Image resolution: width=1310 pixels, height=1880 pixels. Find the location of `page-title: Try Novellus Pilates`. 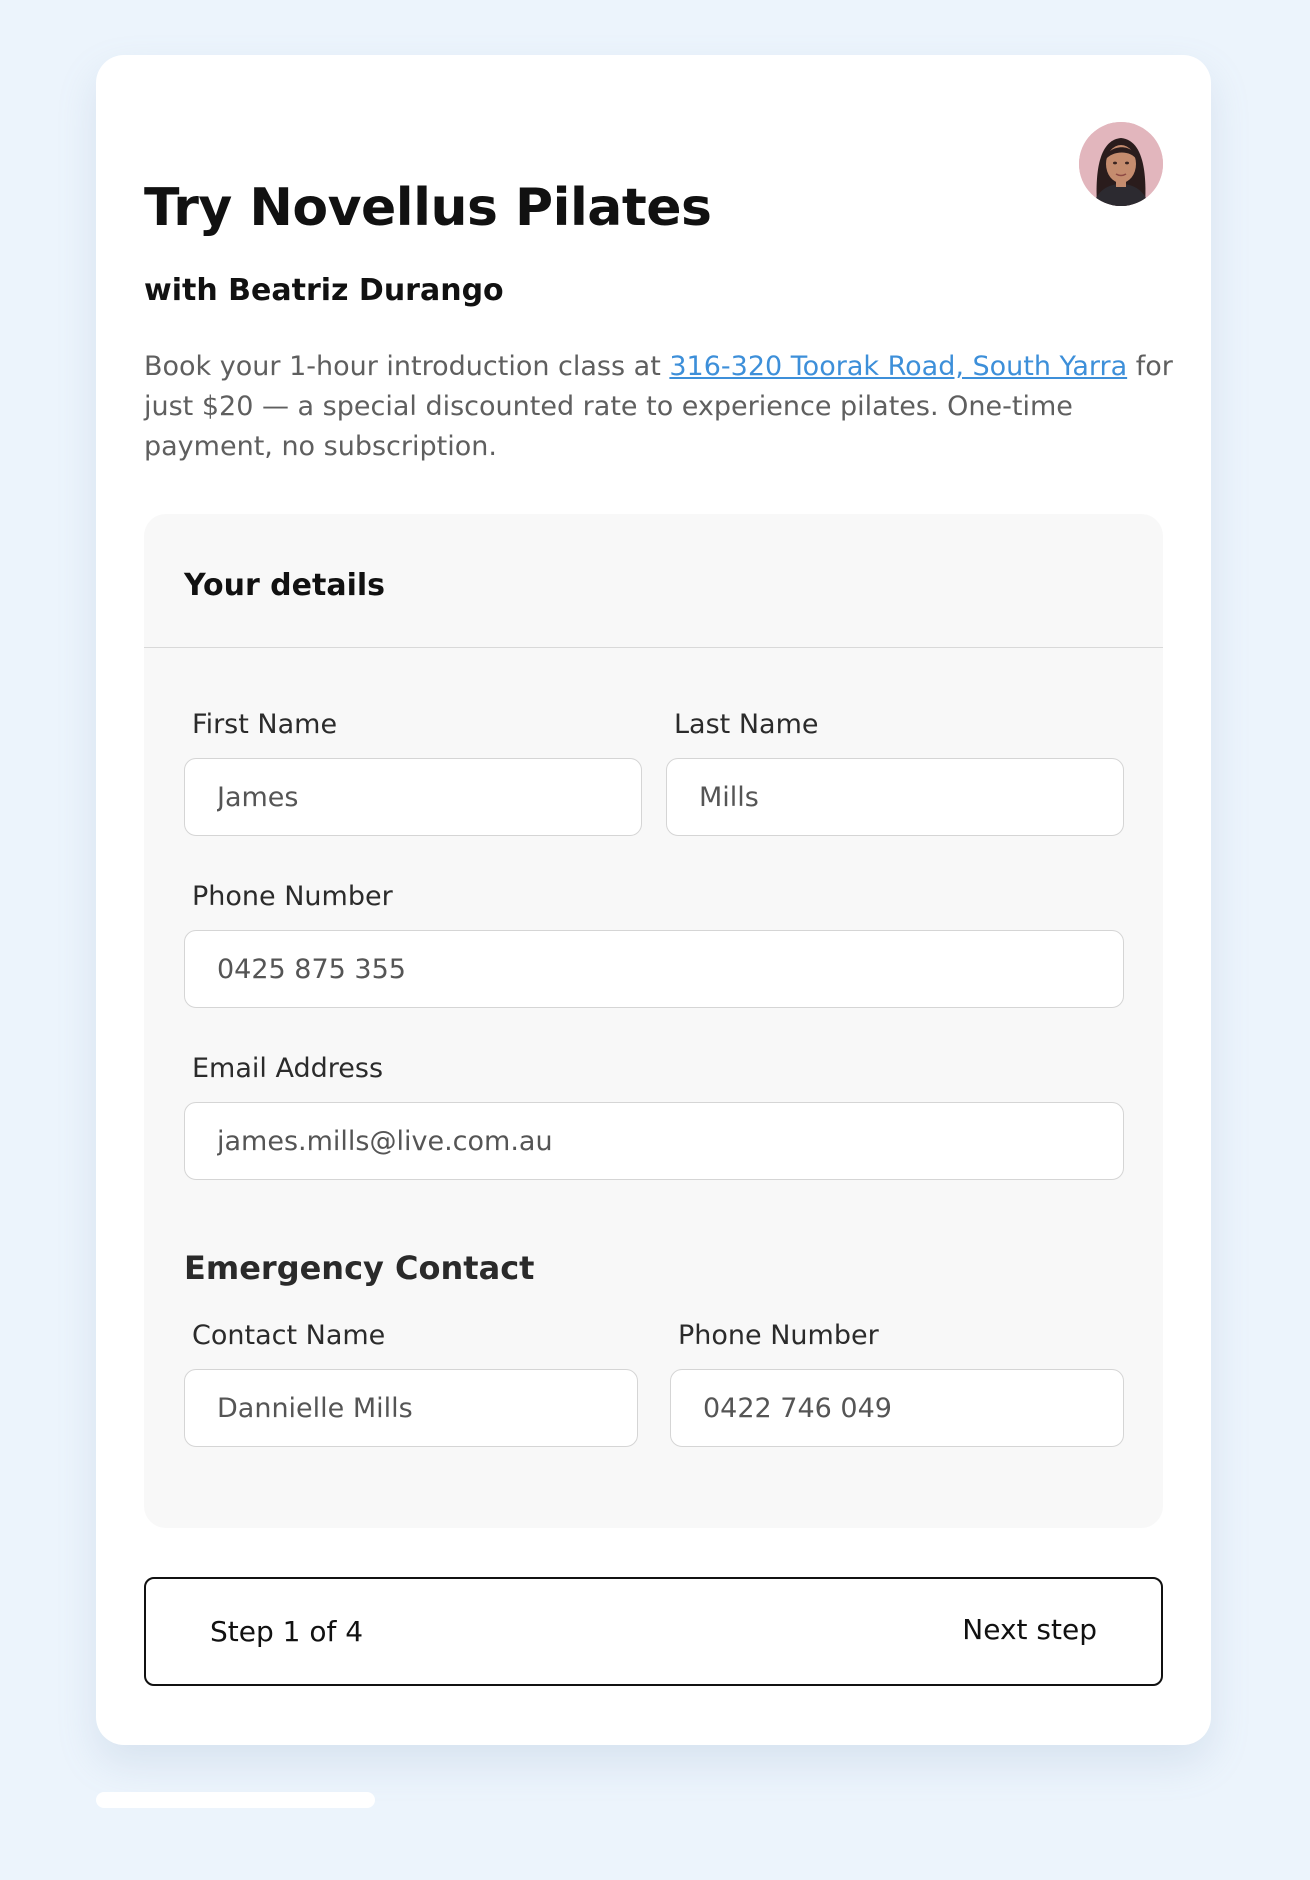

page-title: Try Novellus Pilates is located at coordinates (428, 208).